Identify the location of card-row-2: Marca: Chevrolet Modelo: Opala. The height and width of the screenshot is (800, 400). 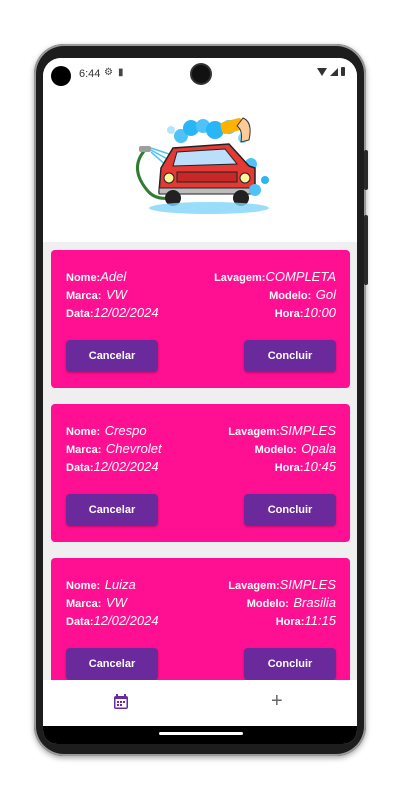
(201, 449).